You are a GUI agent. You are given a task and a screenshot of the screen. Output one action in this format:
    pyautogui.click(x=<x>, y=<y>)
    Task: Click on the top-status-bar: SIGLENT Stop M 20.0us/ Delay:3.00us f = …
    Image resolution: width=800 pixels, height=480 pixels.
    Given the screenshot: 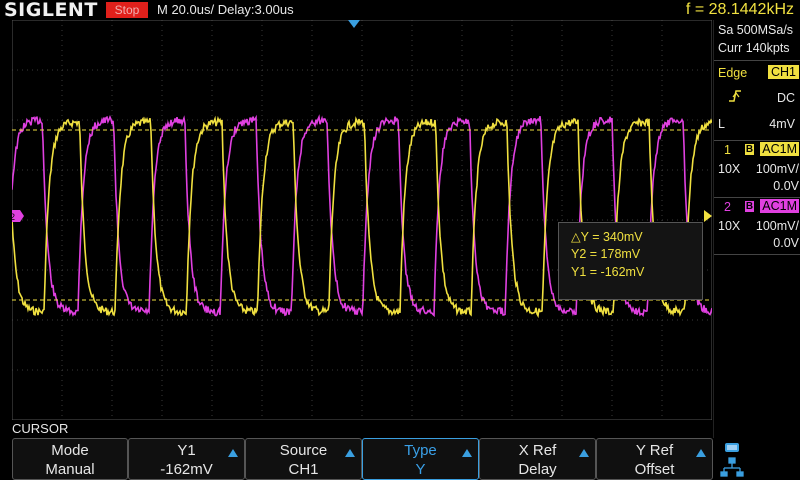 What is the action you would take?
    pyautogui.click(x=400, y=10)
    